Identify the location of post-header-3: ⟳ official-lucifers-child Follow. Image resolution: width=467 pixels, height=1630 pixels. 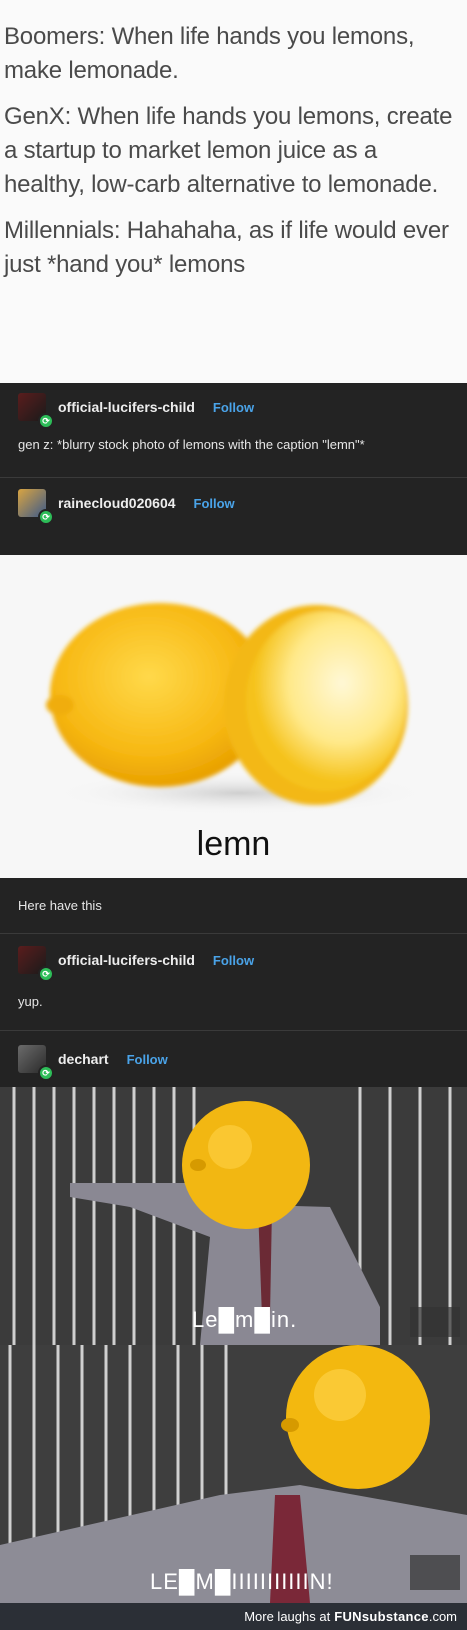
(233, 960).